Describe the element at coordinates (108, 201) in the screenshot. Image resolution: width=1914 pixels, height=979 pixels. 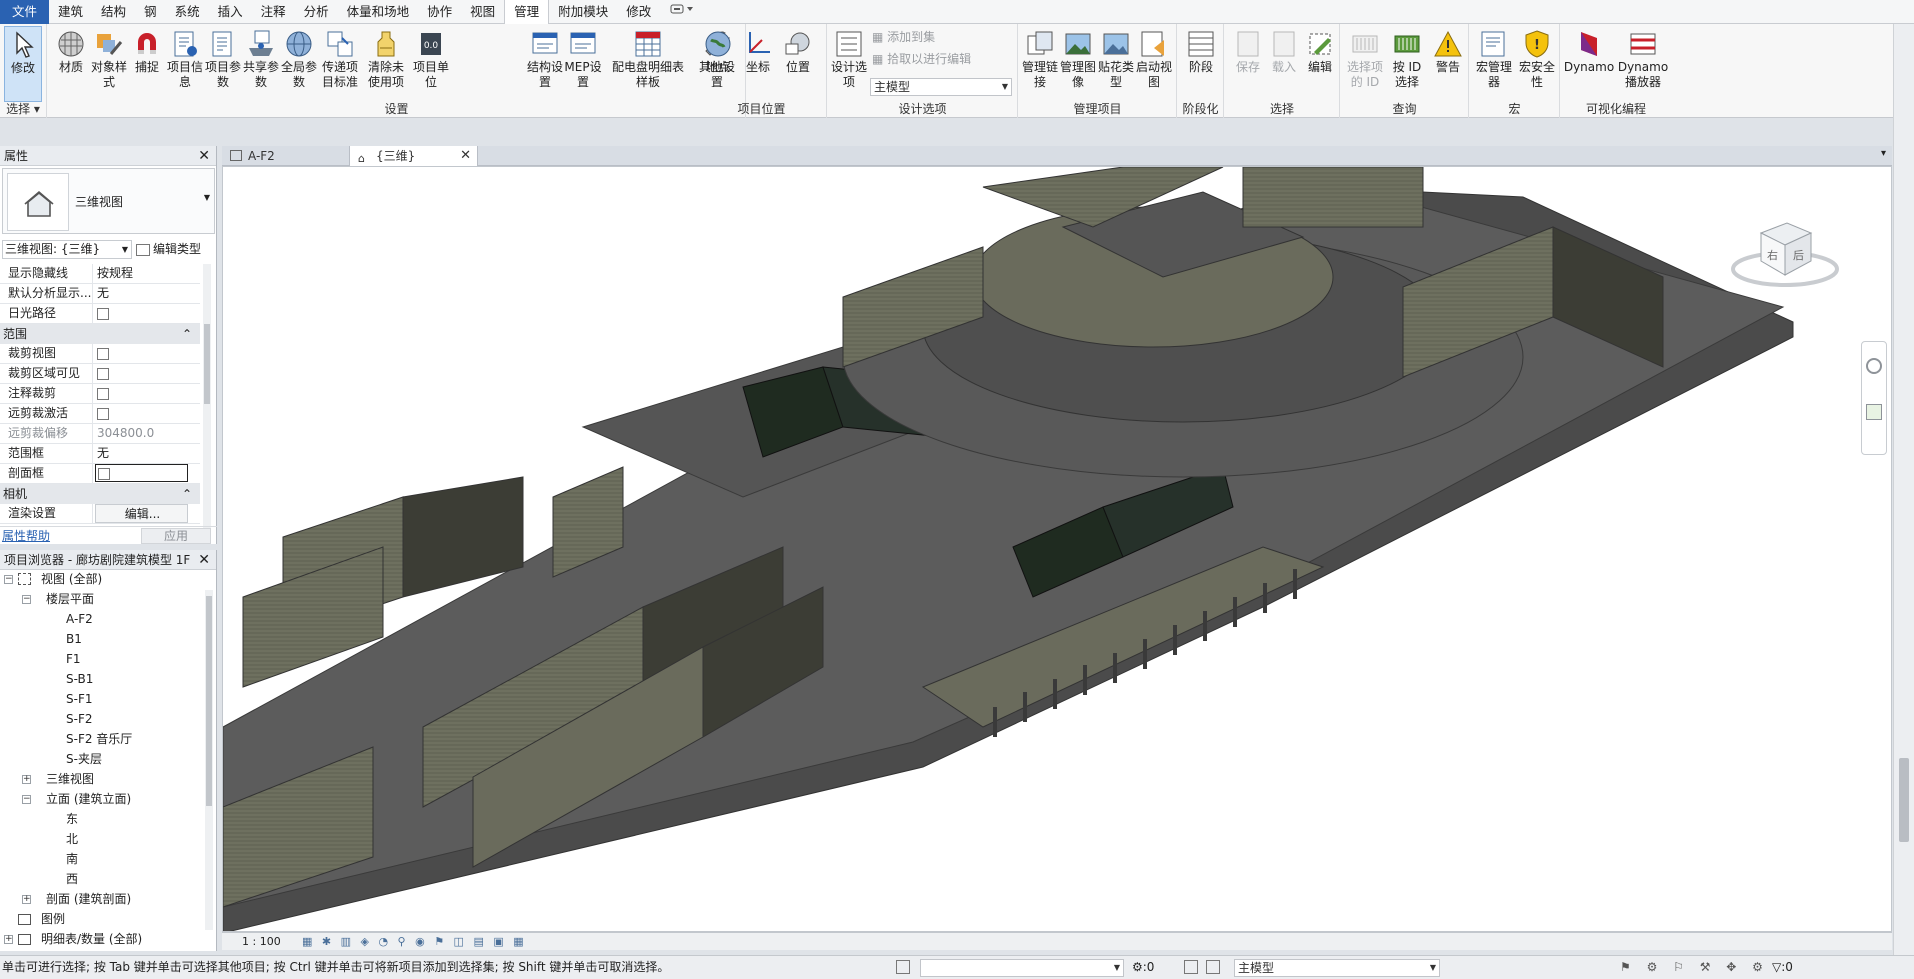
I see `type-selector: 三维视图 ▼` at that location.